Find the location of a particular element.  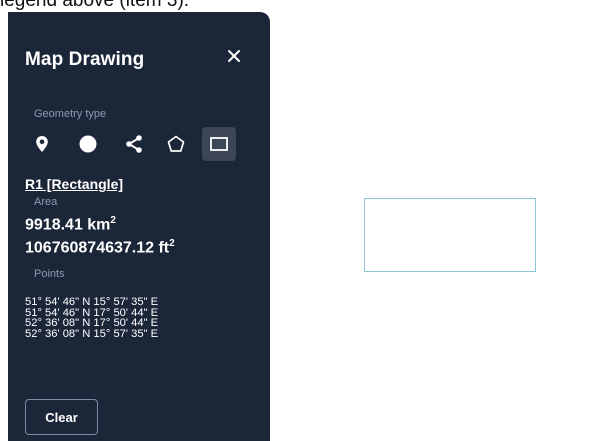

area-ft-exponent: 2 is located at coordinates (172, 243).